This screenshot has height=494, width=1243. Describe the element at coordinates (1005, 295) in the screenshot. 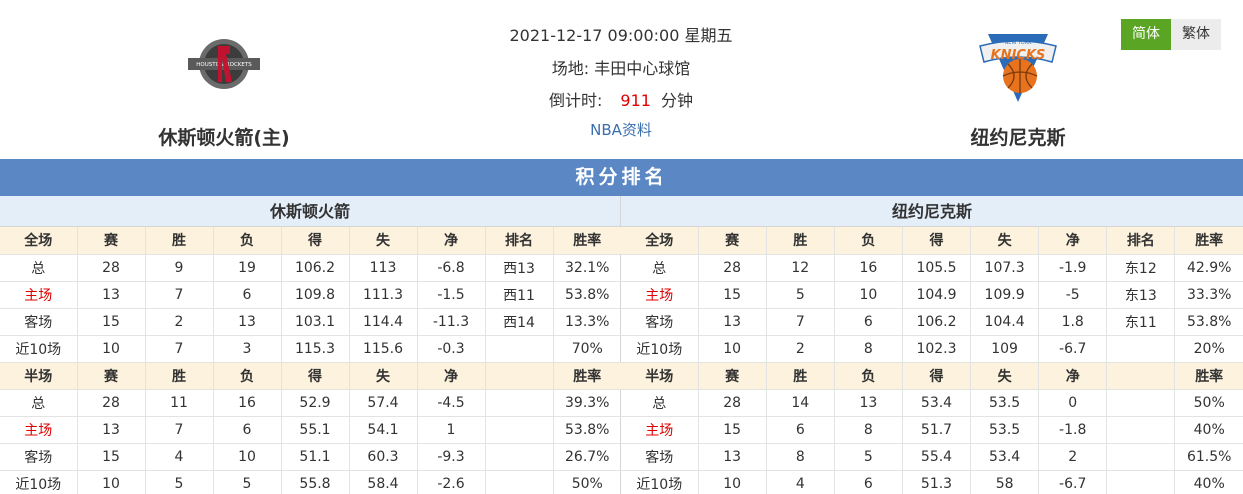

I see `table-cell: 109.9` at that location.